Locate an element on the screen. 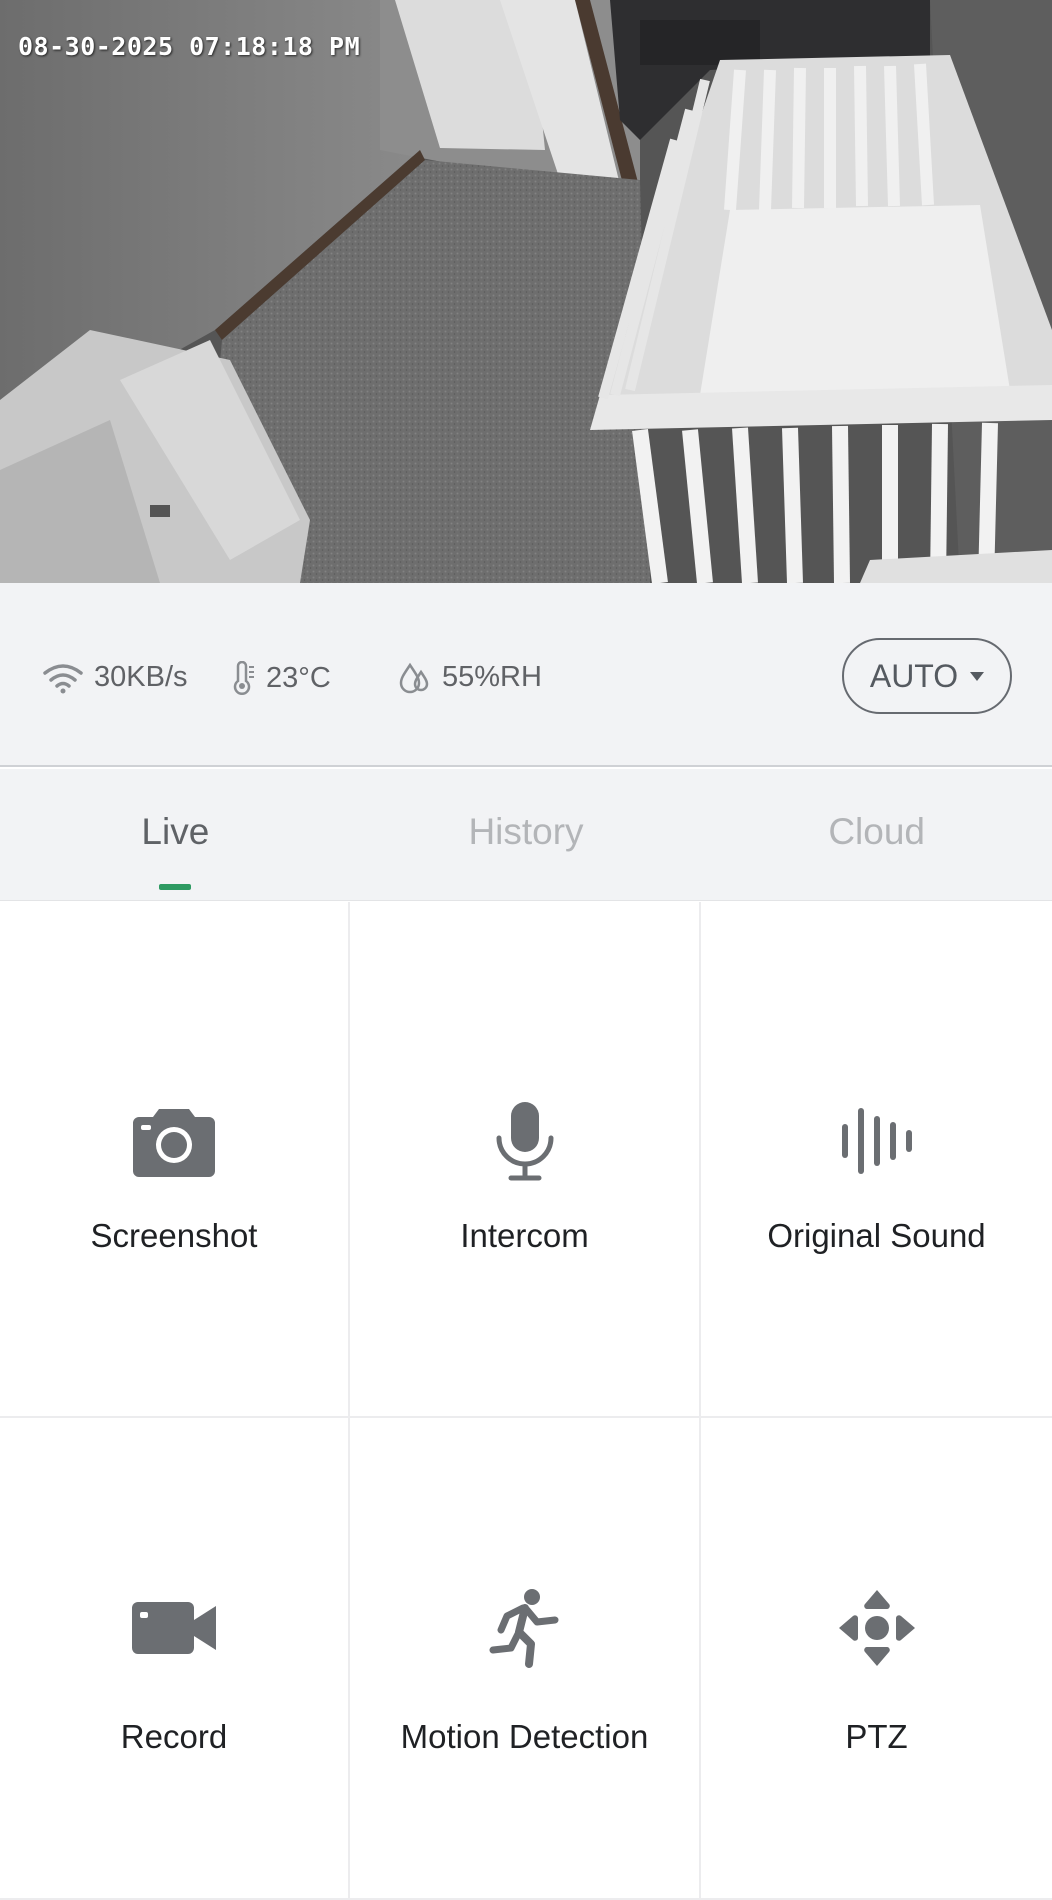 This screenshot has height=1900, width=1052. view-tabs: Live History Cloud is located at coordinates (526, 835).